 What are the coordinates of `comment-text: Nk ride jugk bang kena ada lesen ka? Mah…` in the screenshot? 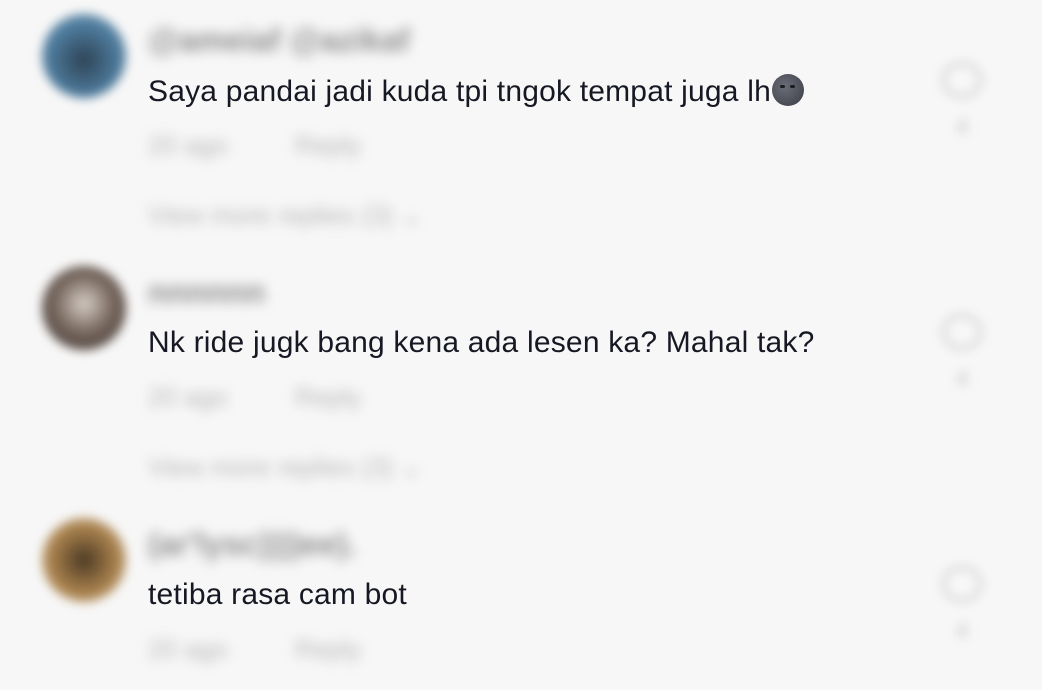 It's located at (481, 342).